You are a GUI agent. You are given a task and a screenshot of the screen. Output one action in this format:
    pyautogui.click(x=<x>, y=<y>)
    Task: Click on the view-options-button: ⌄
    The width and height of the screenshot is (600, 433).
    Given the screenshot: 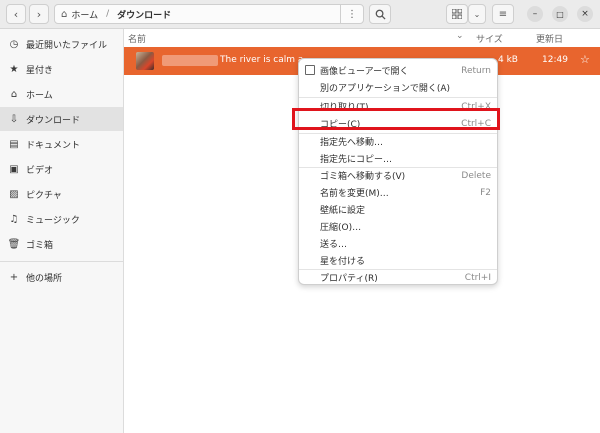 What is the action you would take?
    pyautogui.click(x=477, y=14)
    